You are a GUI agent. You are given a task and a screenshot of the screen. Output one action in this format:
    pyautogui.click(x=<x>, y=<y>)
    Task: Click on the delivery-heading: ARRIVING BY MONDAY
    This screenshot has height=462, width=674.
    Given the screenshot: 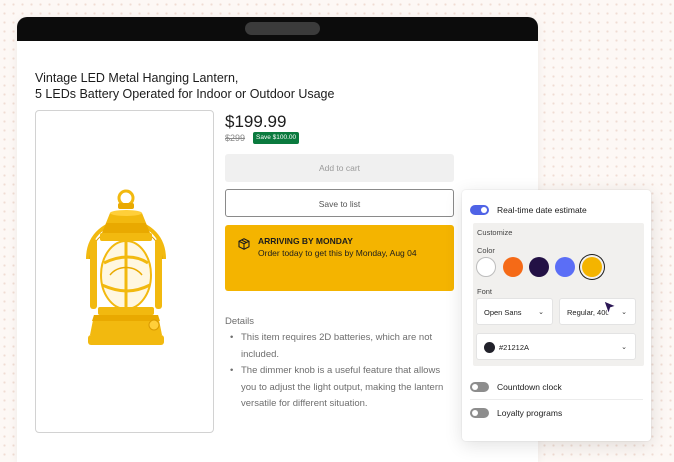 What is the action you would take?
    pyautogui.click(x=305, y=241)
    